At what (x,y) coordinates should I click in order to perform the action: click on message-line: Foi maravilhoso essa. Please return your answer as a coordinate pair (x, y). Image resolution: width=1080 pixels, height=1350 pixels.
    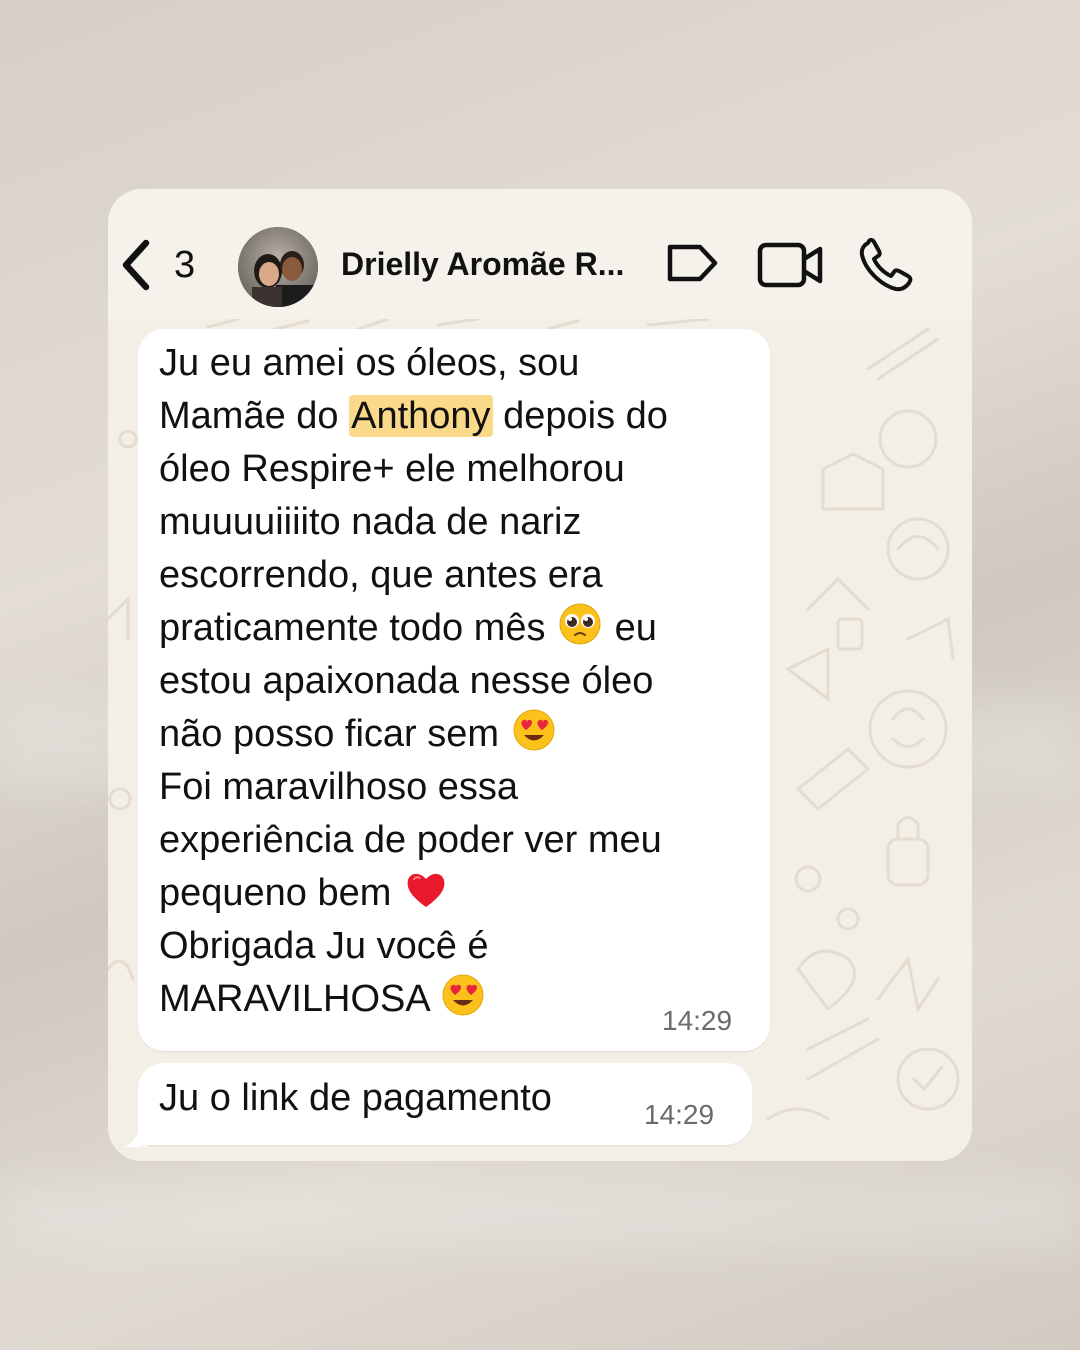
    Looking at the image, I should click on (339, 787).